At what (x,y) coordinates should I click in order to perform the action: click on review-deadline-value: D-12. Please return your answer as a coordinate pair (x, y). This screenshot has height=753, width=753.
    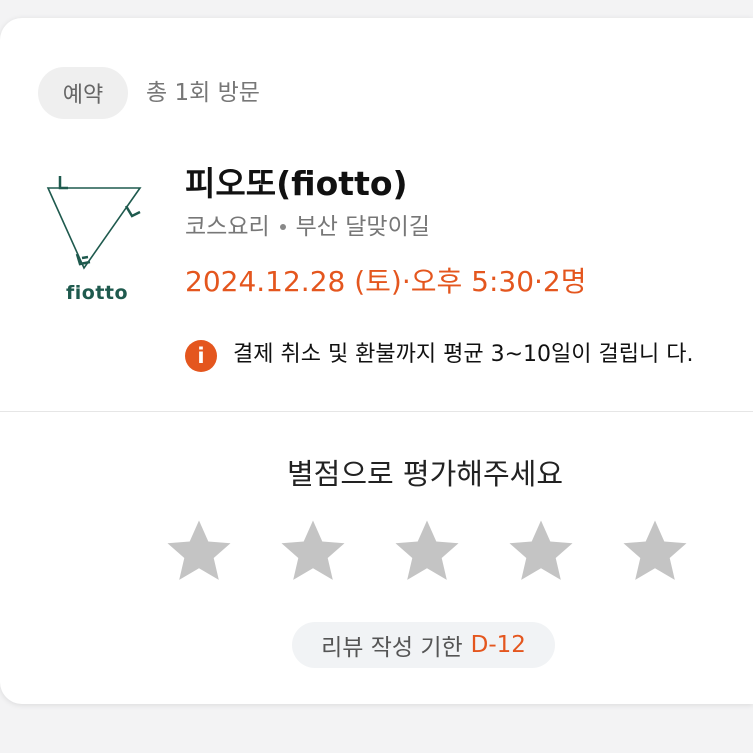
    Looking at the image, I should click on (498, 645).